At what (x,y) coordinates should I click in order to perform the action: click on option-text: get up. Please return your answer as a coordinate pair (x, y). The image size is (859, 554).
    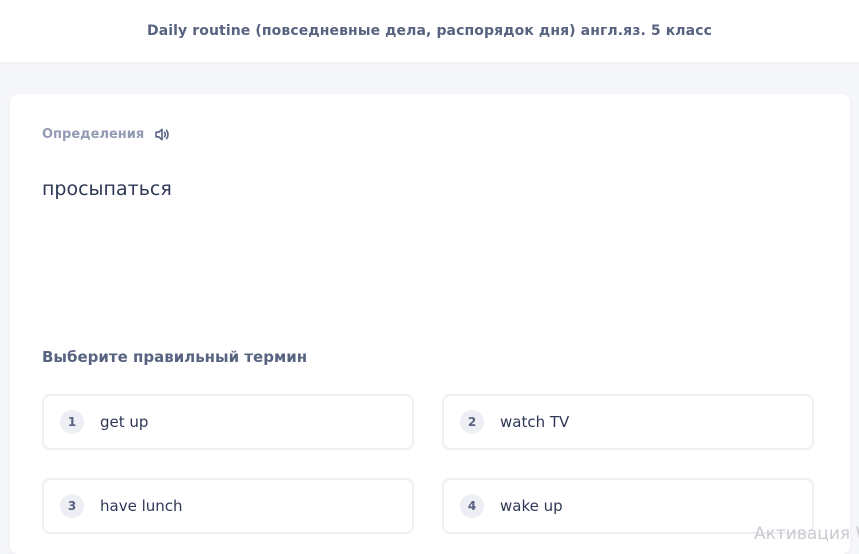
    Looking at the image, I should click on (124, 422).